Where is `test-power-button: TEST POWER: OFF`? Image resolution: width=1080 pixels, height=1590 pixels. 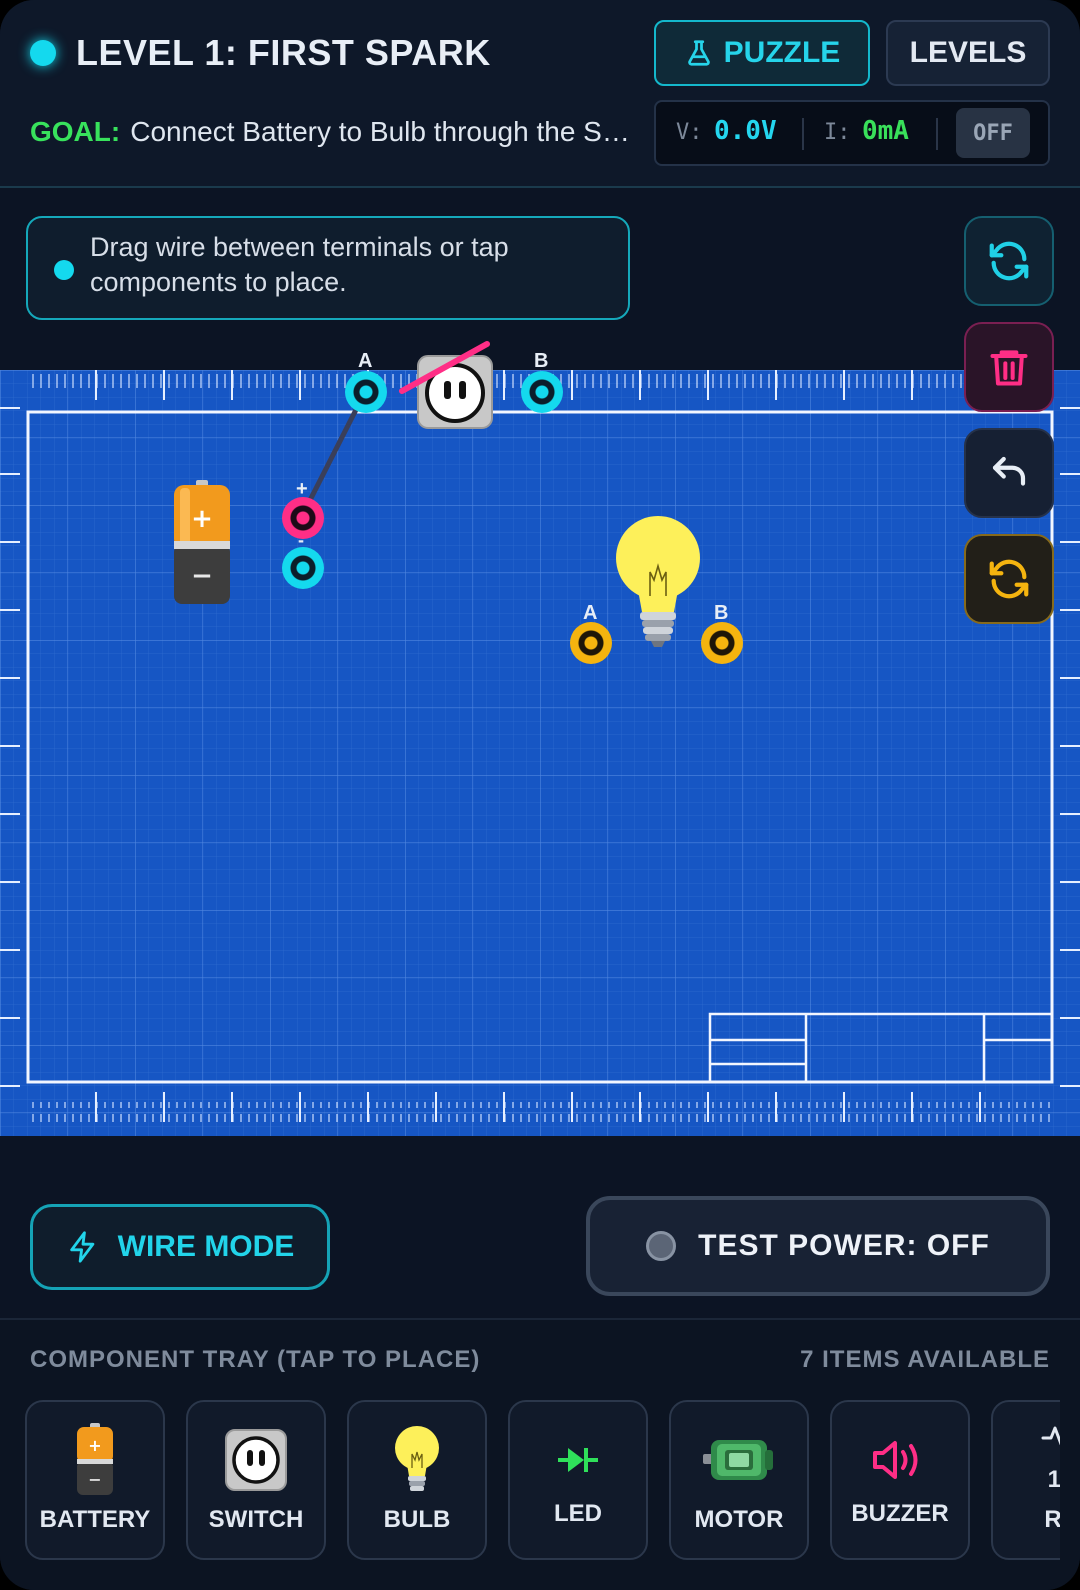
test-power-button: TEST POWER: OFF is located at coordinates (818, 1246).